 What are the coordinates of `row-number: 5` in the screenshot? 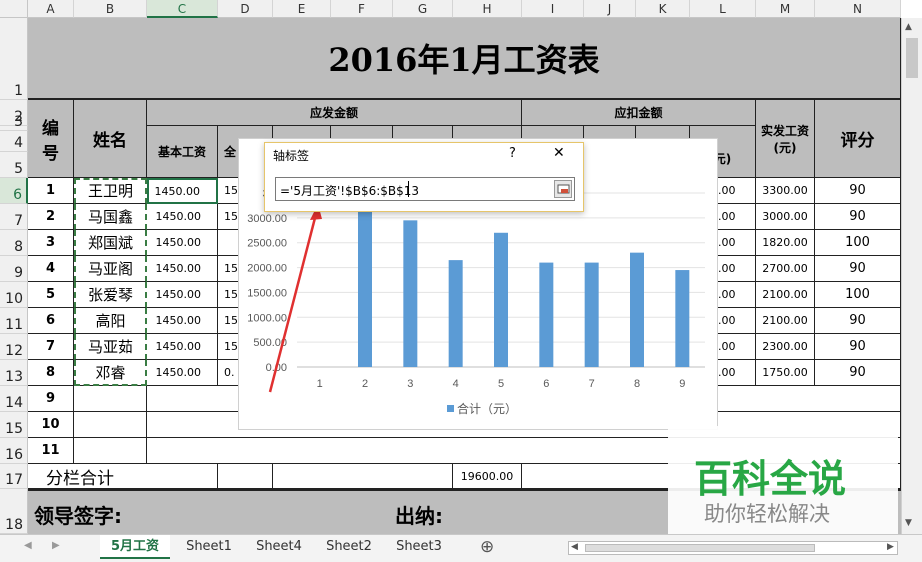 It's located at (51, 295).